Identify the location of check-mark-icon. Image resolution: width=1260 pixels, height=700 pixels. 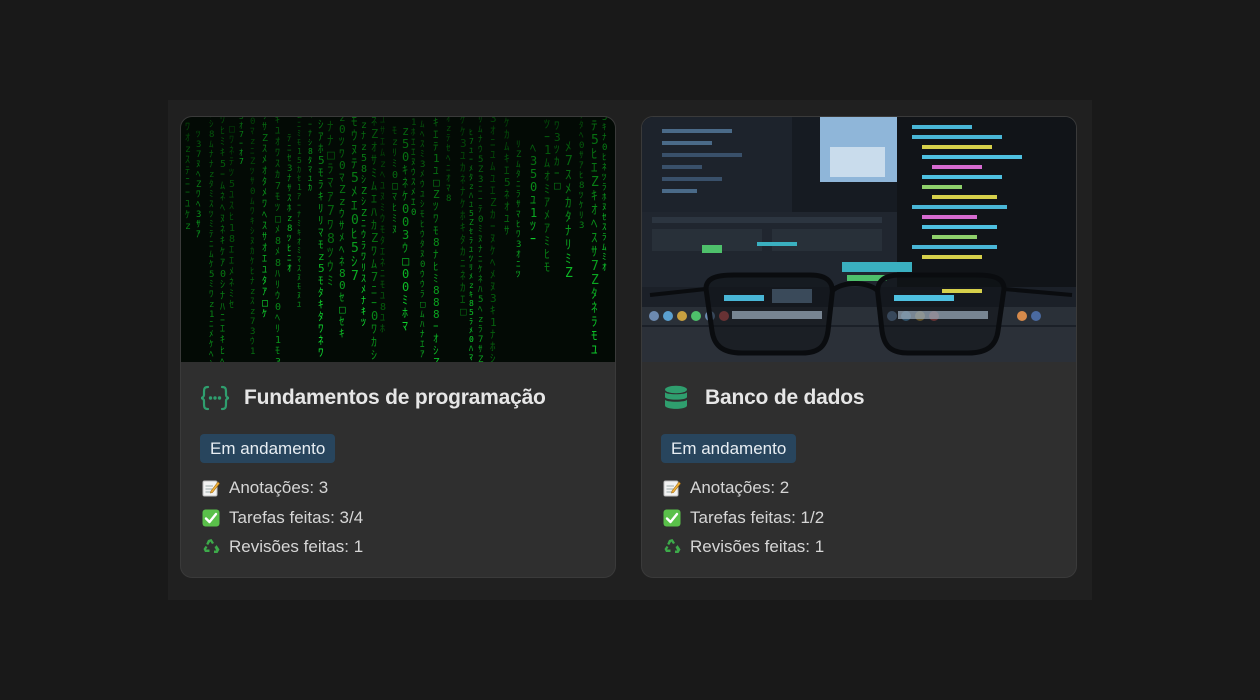
(672, 518).